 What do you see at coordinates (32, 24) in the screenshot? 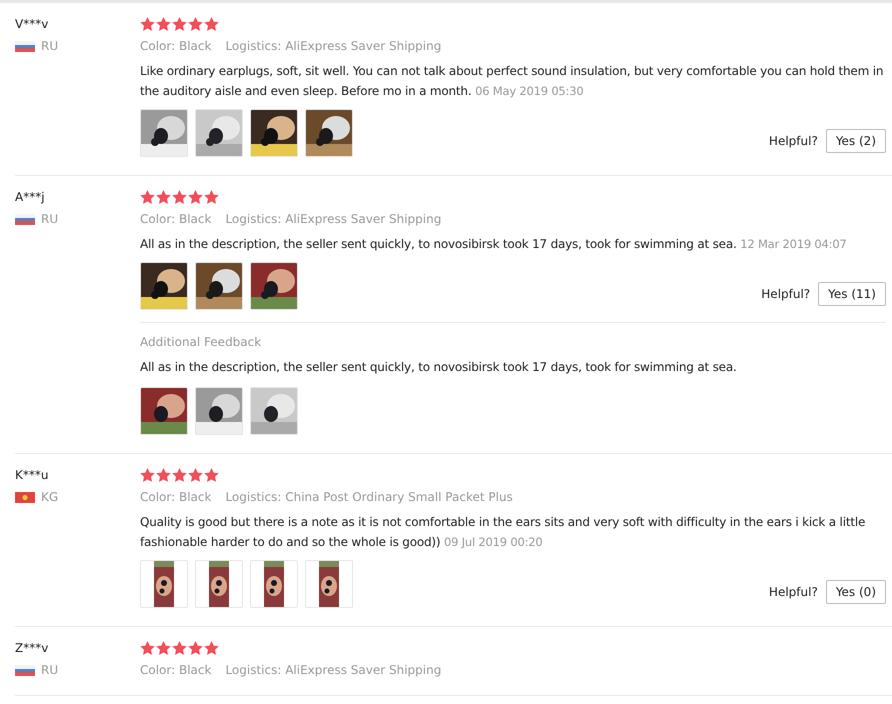
I see `reviewer-name: V***v` at bounding box center [32, 24].